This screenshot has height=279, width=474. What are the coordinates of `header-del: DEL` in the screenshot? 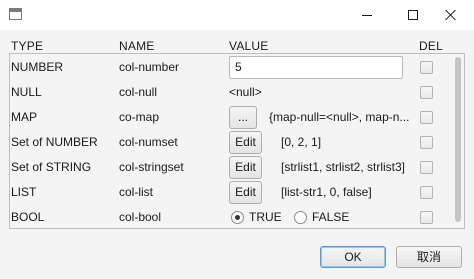 It's located at (431, 46).